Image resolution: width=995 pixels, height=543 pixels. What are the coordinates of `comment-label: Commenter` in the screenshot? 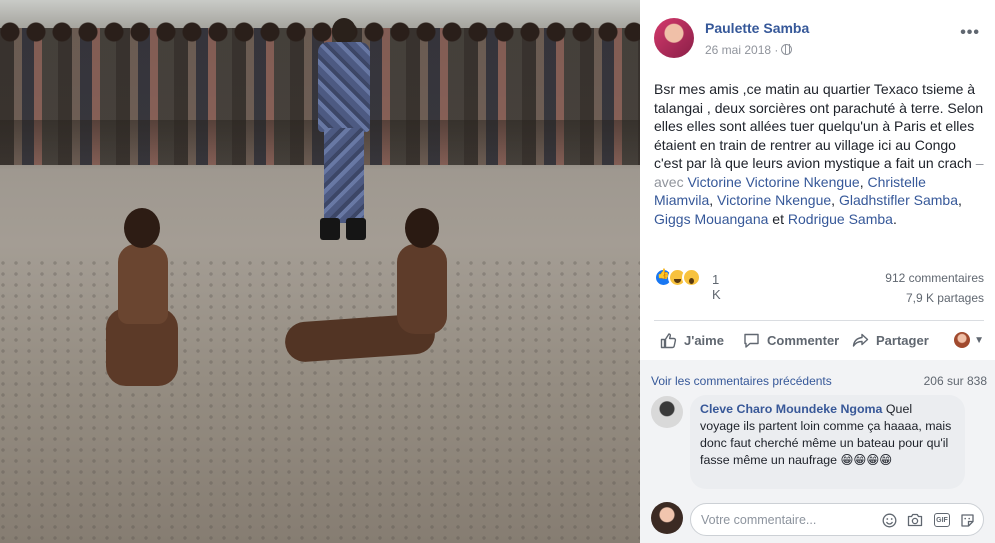 It's located at (803, 340).